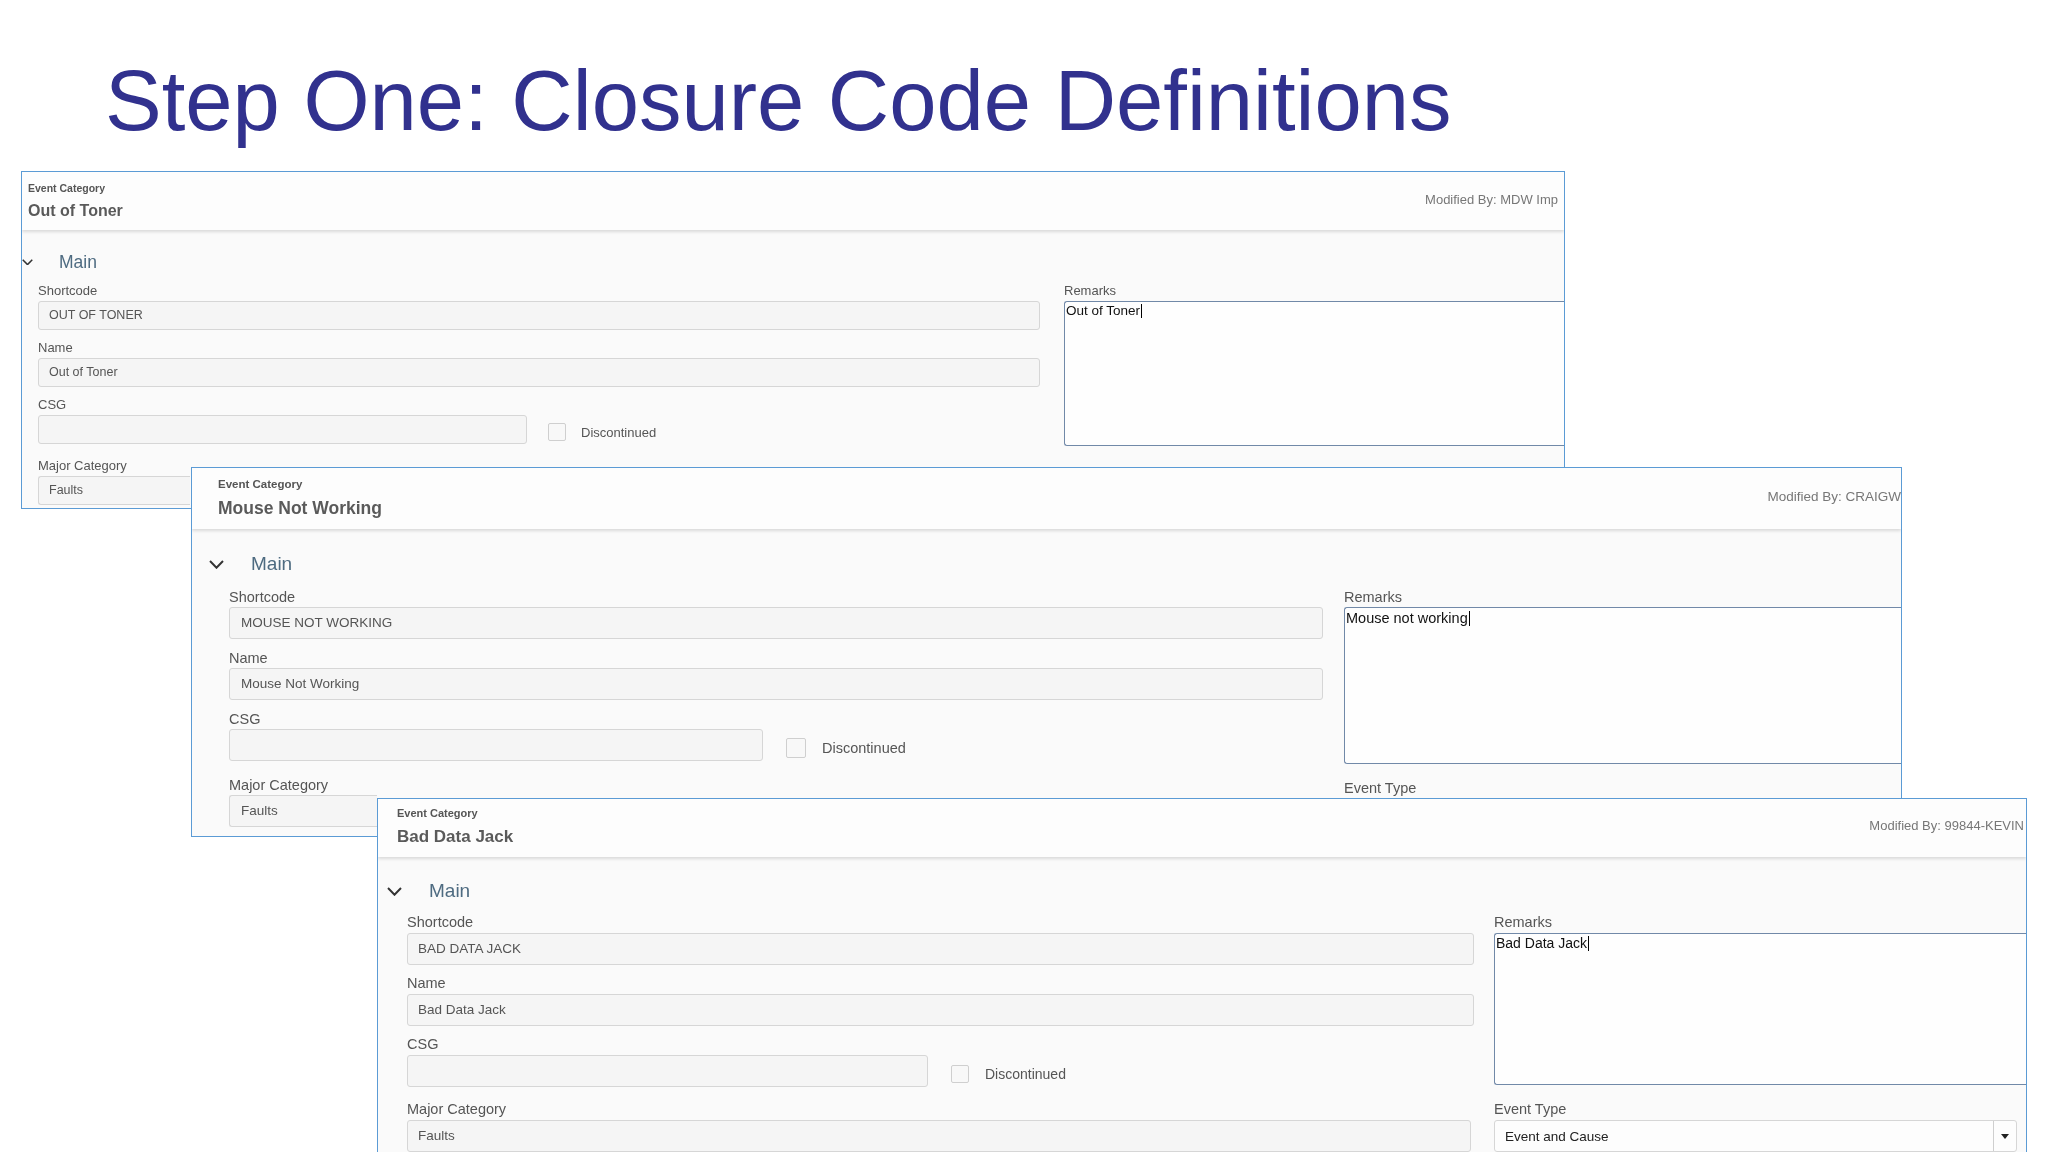 This screenshot has width=2048, height=1152. Describe the element at coordinates (776, 684) in the screenshot. I see `name-field: Mouse Not Working` at that location.